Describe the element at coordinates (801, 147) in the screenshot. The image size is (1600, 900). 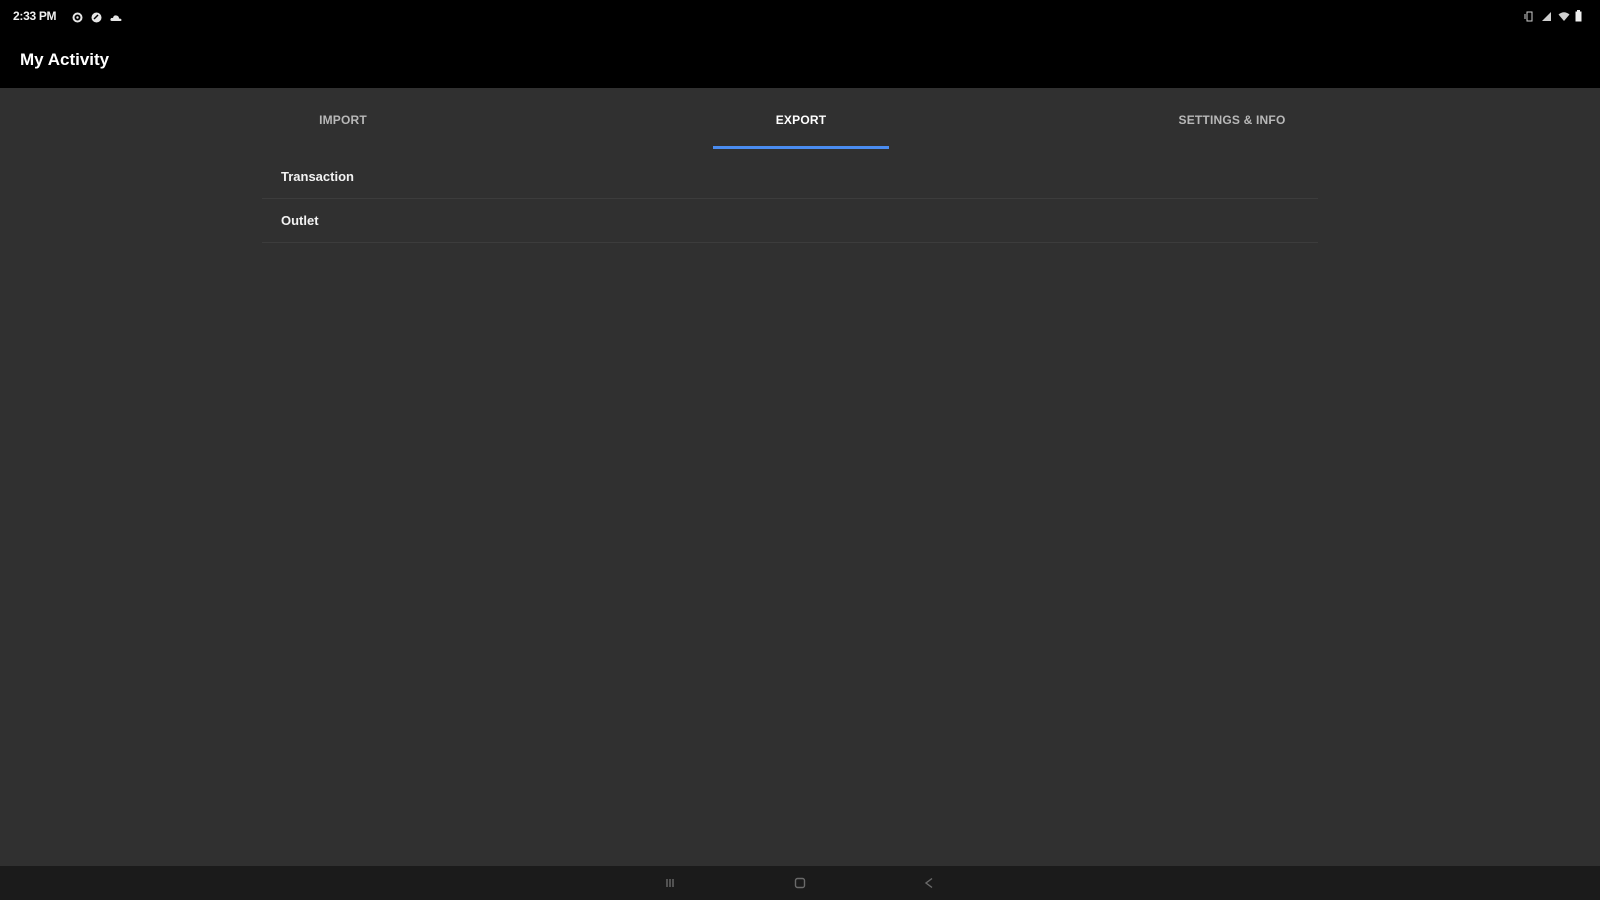
I see `active-tab-indicator` at that location.